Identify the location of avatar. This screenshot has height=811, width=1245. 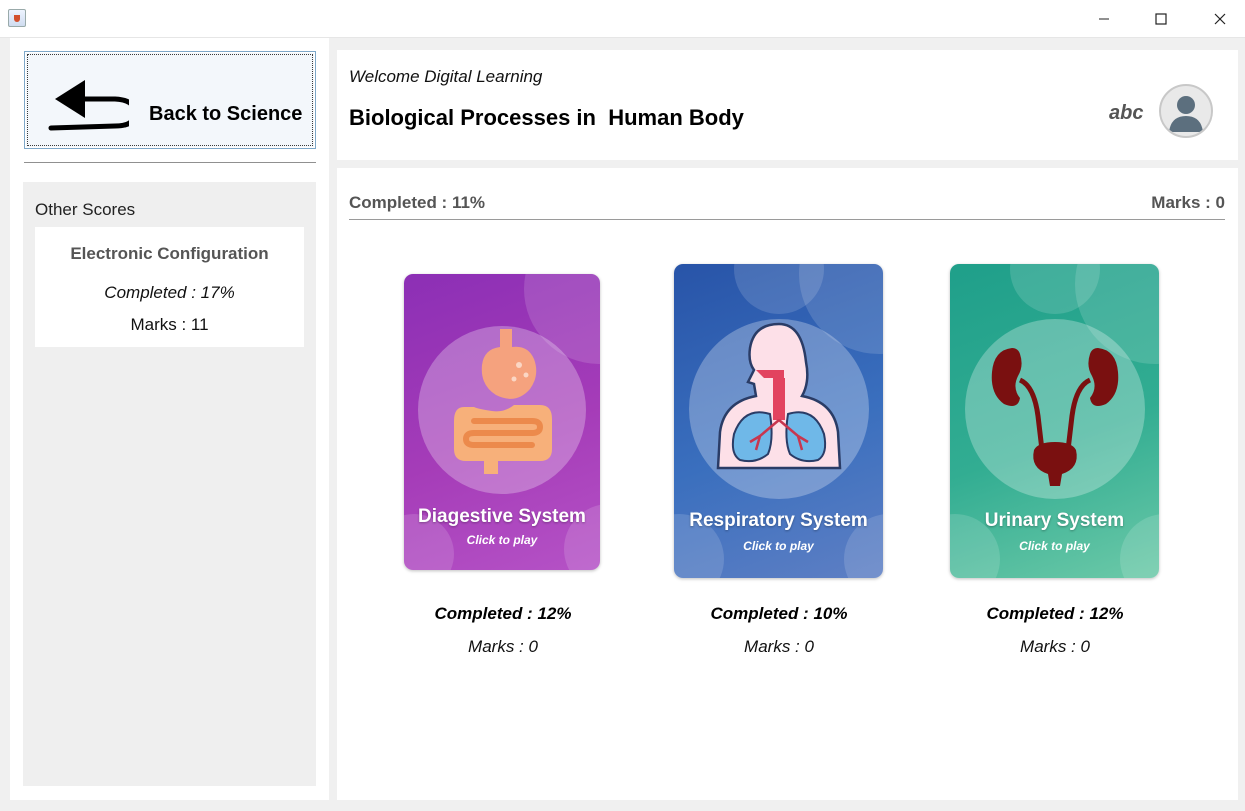
(1186, 111).